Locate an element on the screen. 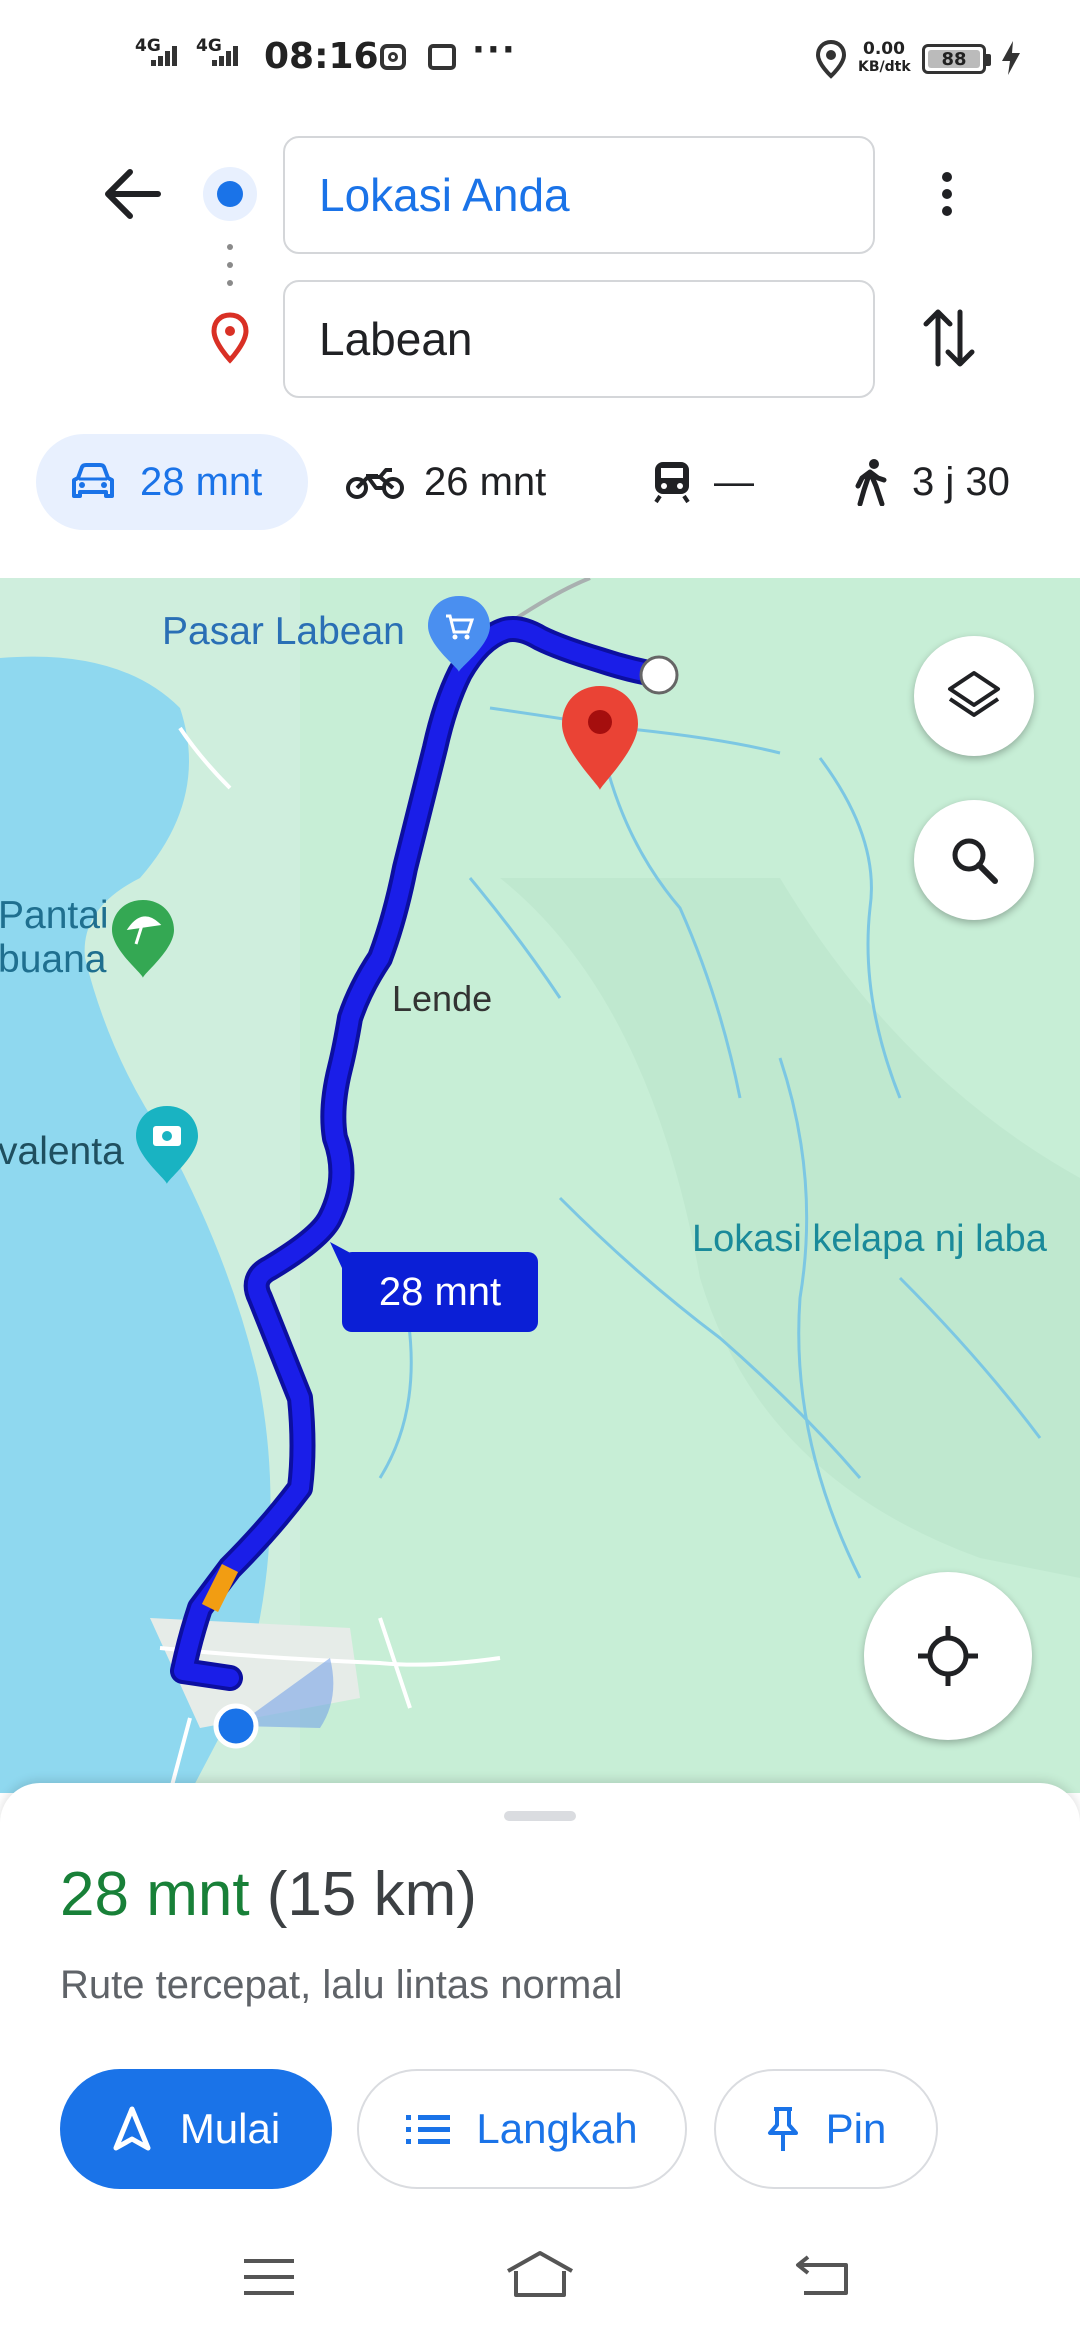  route-end-marker is located at coordinates (659, 675).